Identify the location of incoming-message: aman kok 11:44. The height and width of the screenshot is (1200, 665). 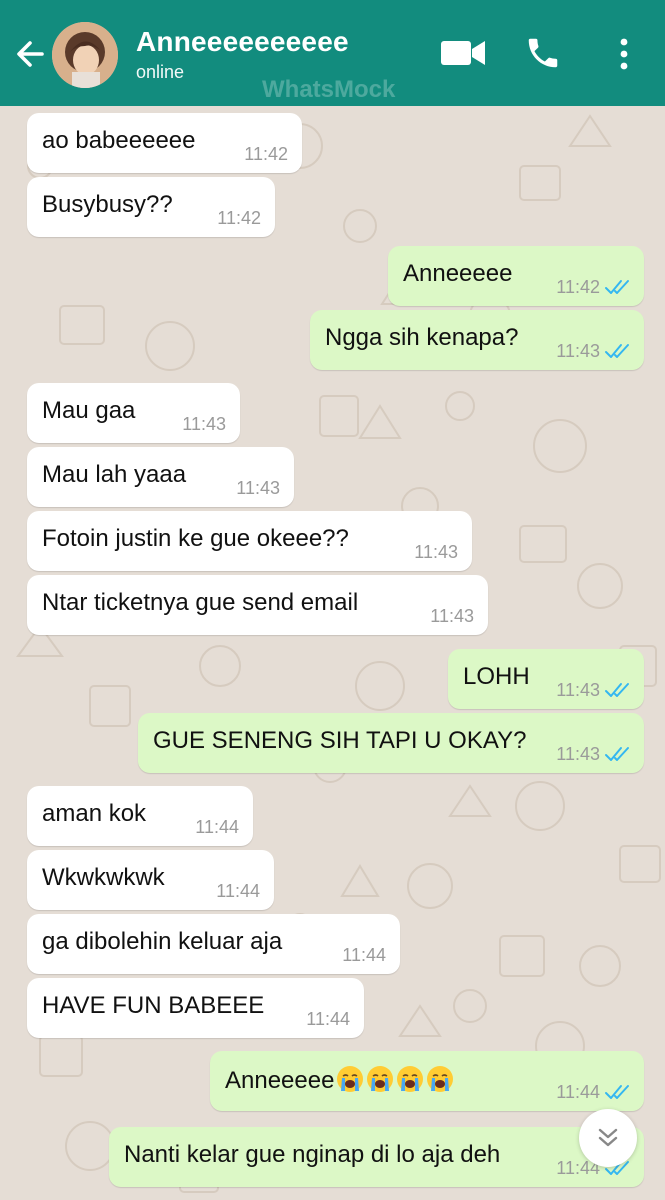
(140, 816).